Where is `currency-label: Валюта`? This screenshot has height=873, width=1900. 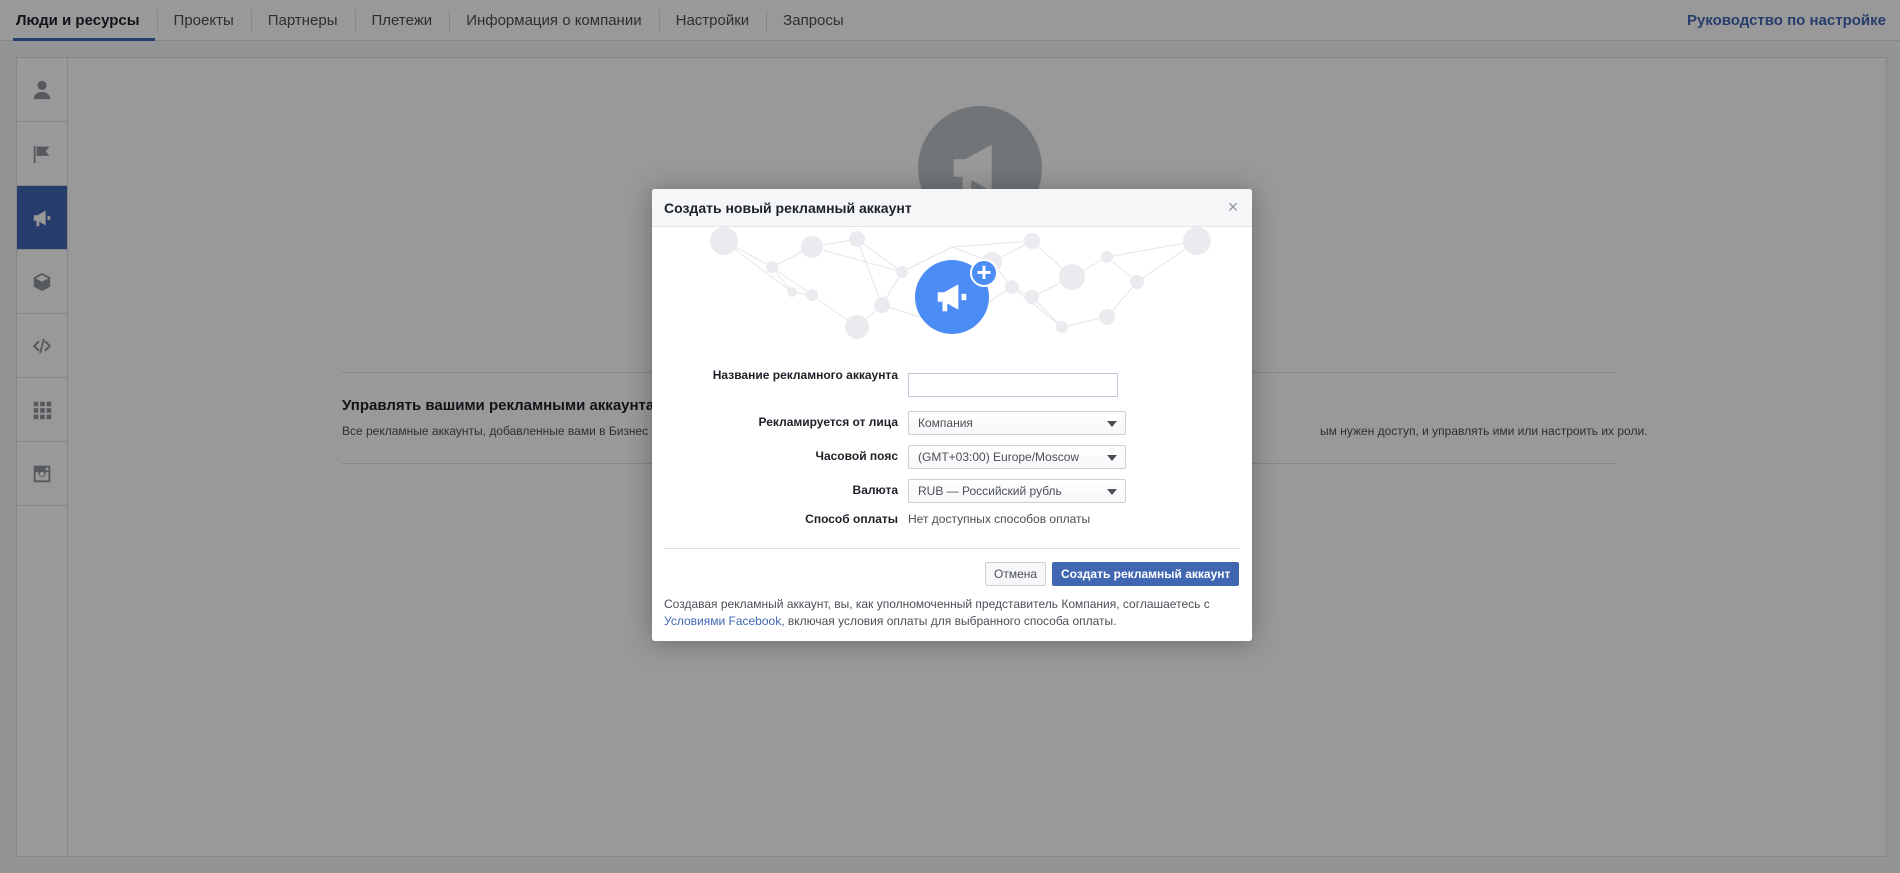
currency-label: Валюта is located at coordinates (875, 490).